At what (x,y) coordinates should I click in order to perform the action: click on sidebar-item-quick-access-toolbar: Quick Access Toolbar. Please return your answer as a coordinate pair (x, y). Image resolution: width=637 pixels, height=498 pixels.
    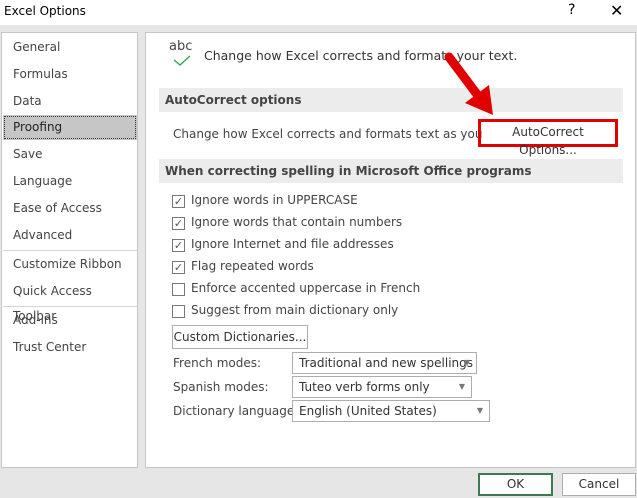
    Looking at the image, I should click on (70, 301).